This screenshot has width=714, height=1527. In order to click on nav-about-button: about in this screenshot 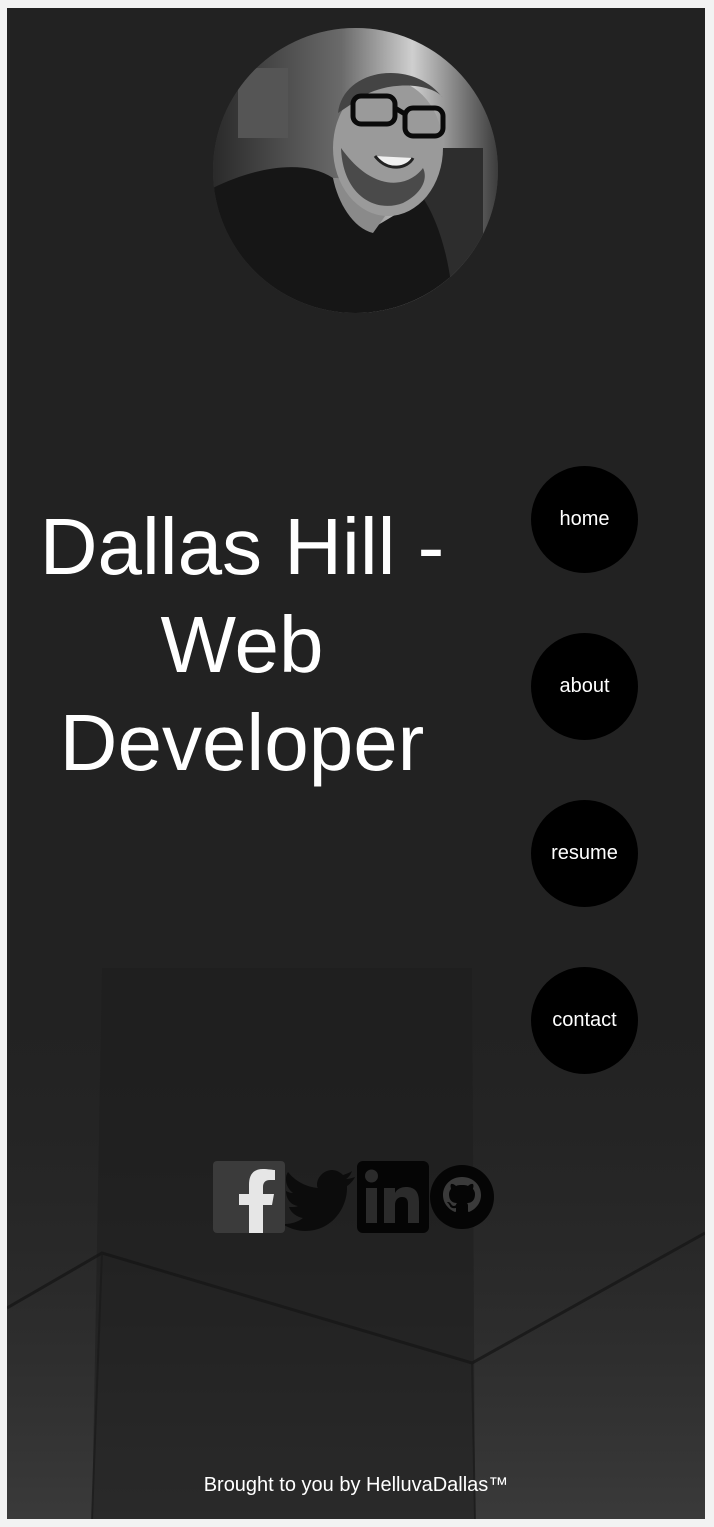, I will do `click(584, 686)`.